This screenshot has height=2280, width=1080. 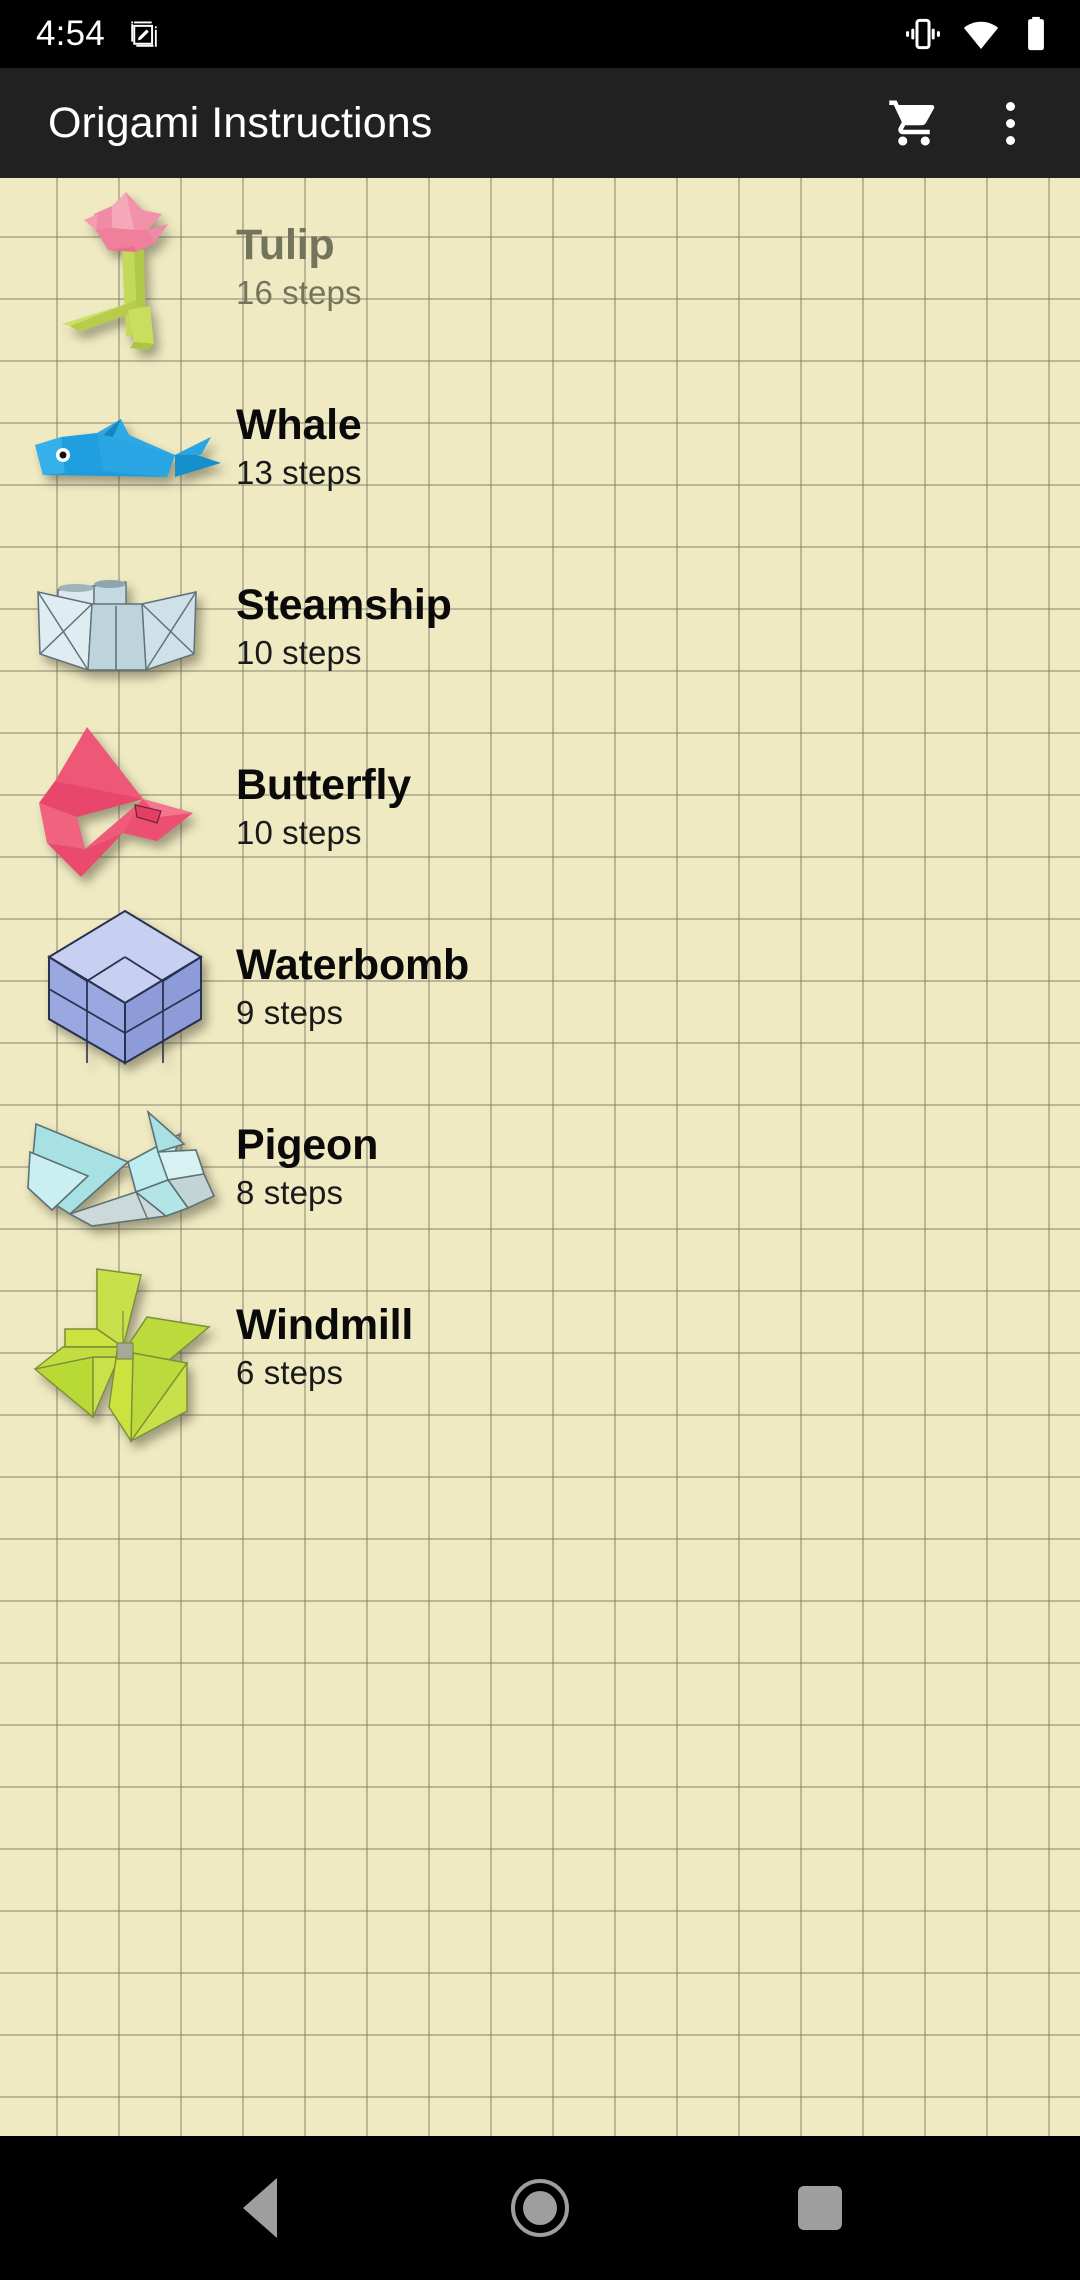 I want to click on list-item: Butterfly 10 steps, so click(x=540, y=808).